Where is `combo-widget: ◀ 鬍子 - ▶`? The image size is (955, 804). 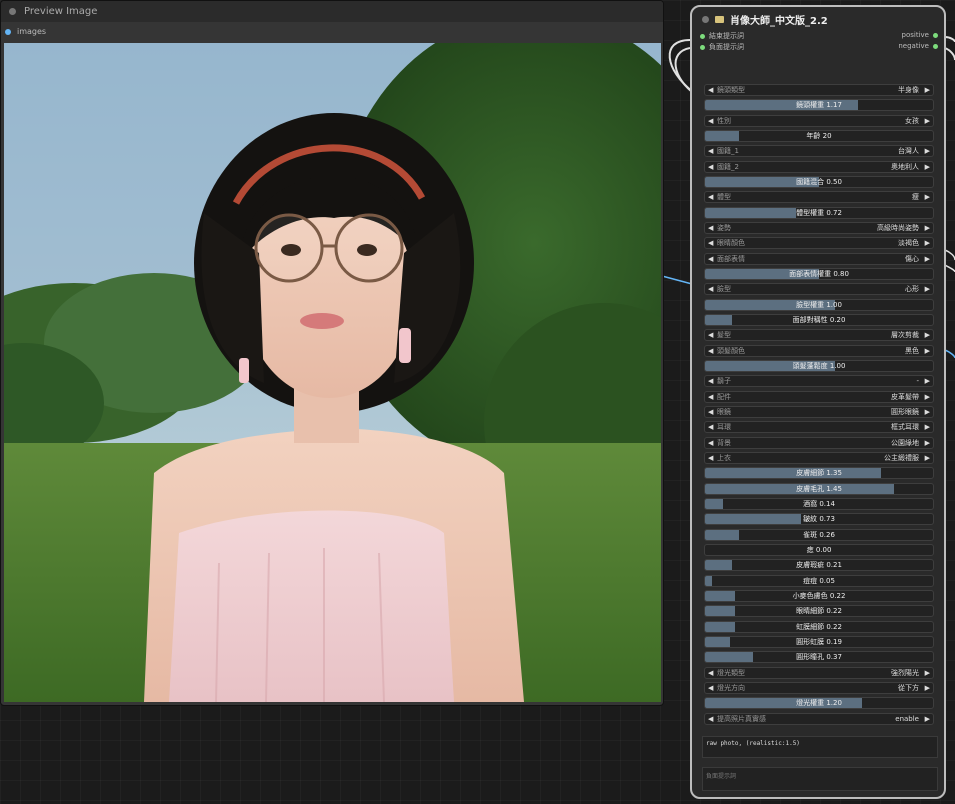
combo-widget: ◀ 鬍子 - ▶ is located at coordinates (819, 381).